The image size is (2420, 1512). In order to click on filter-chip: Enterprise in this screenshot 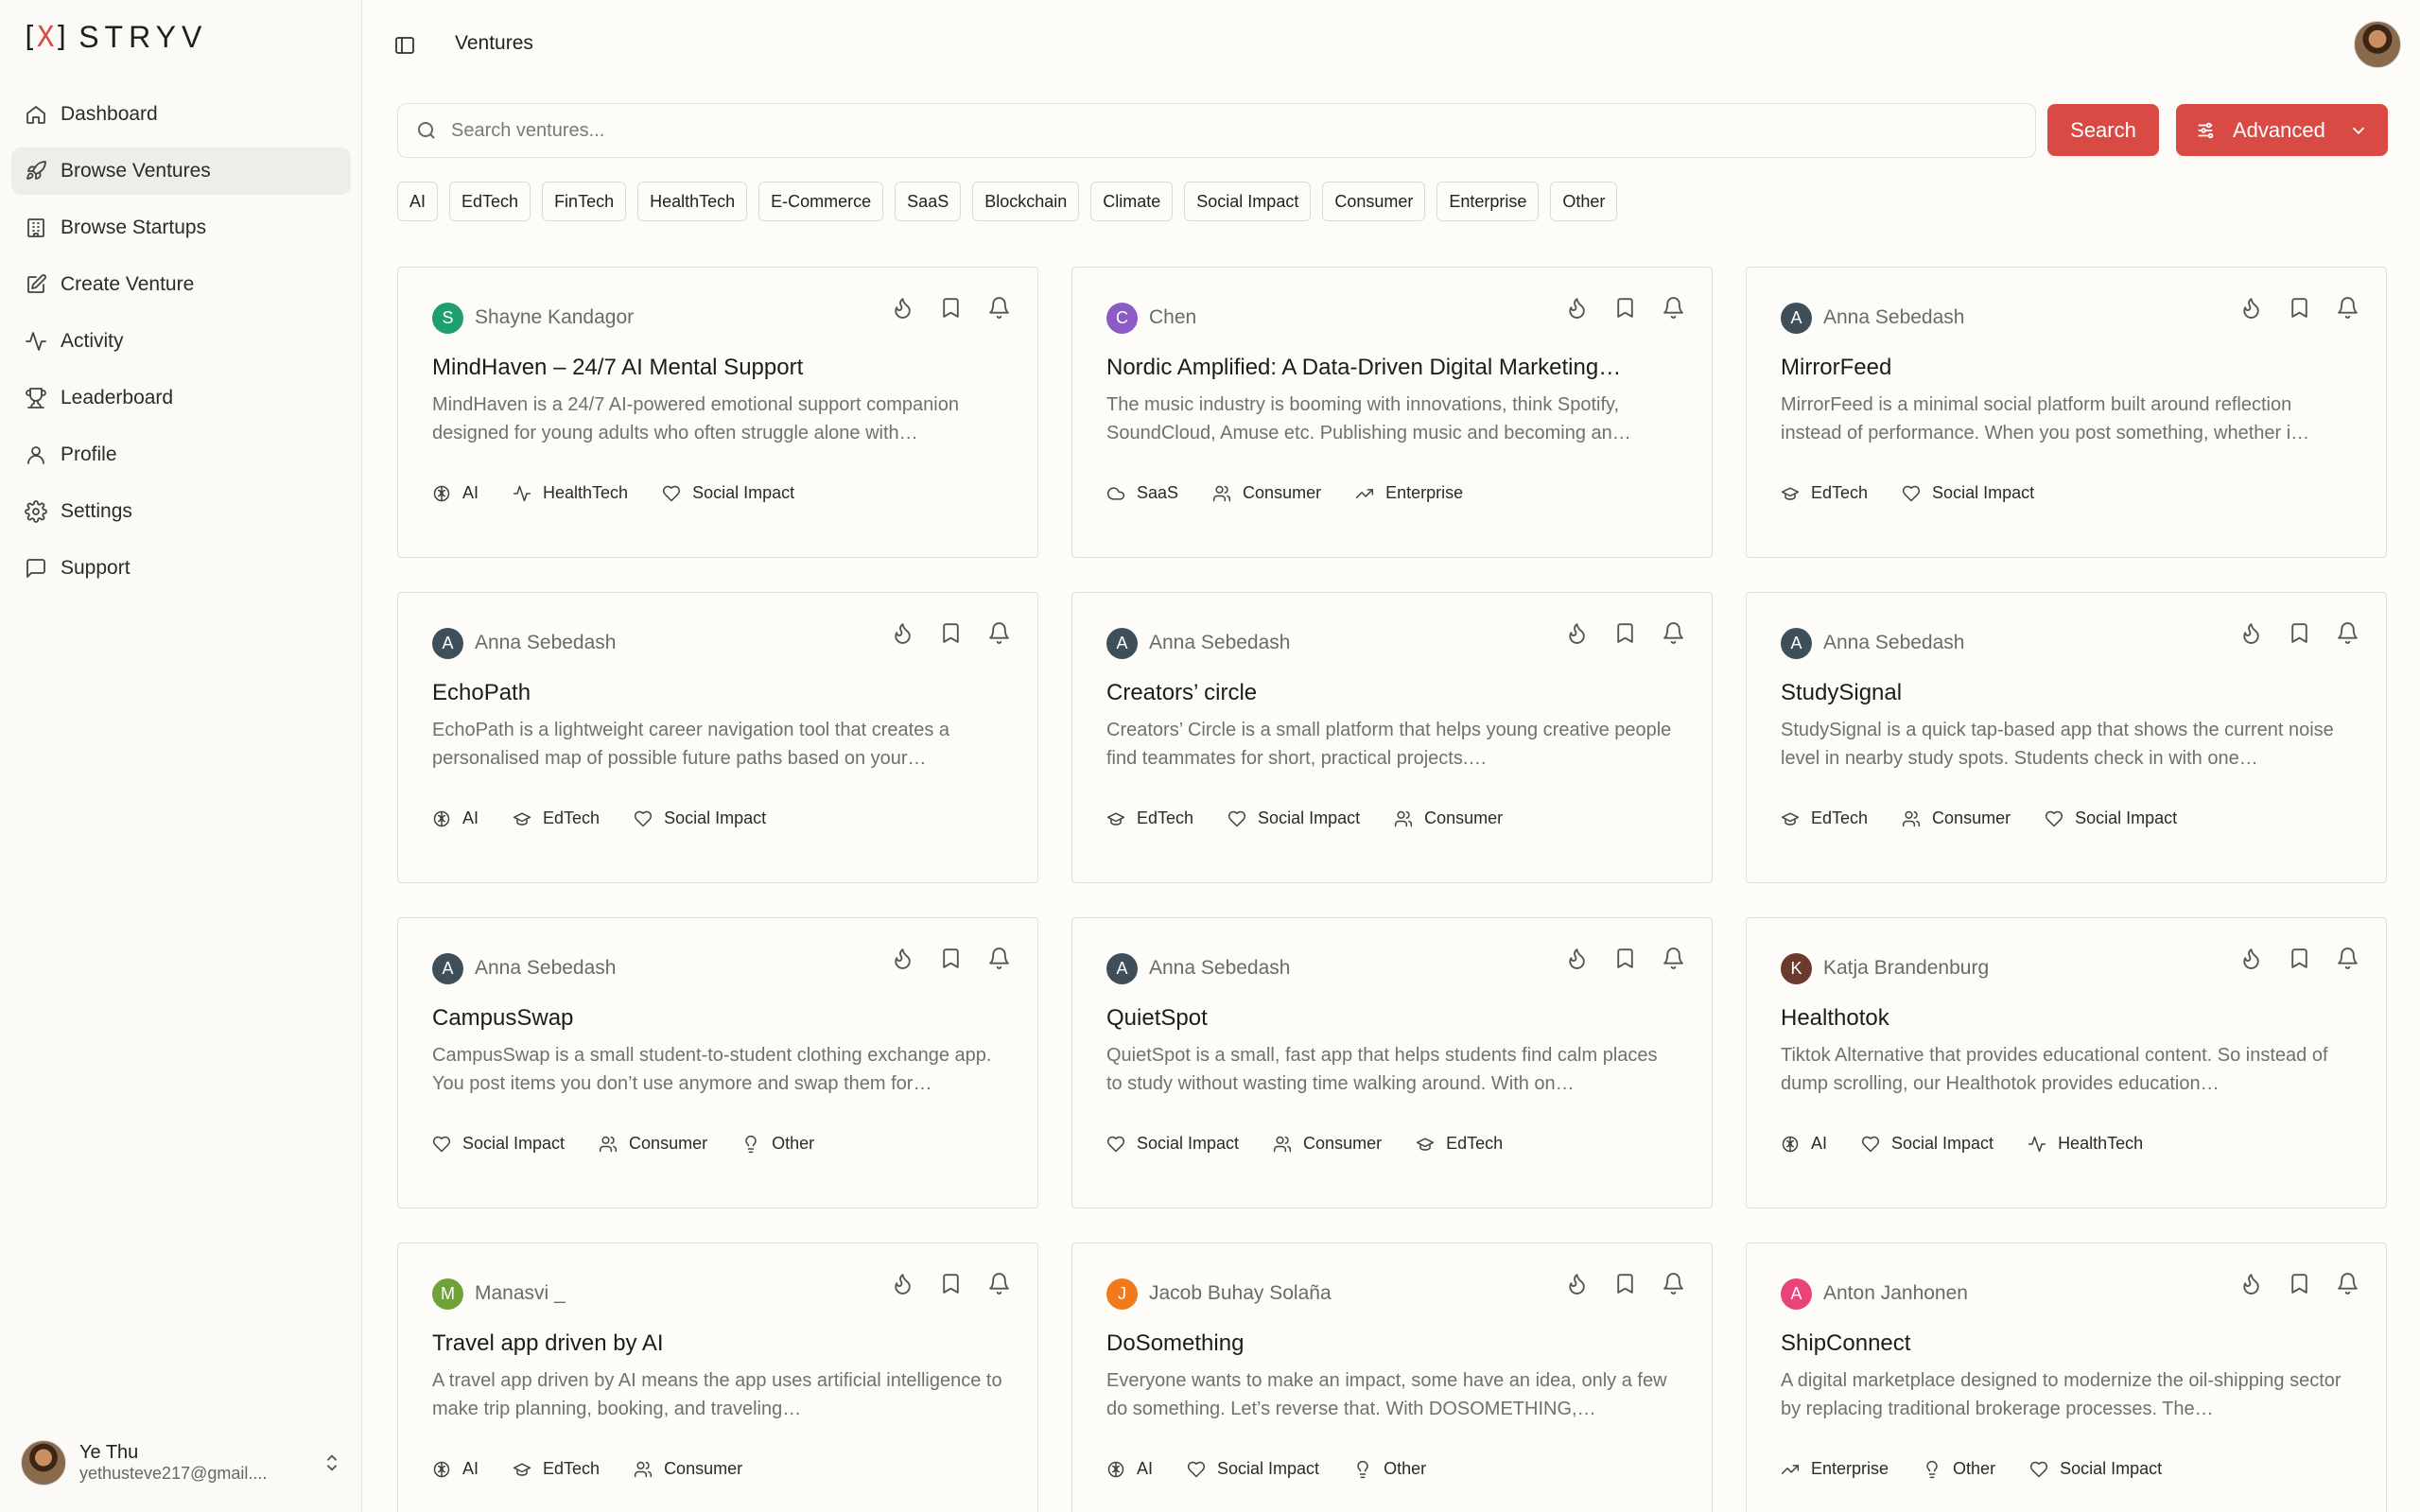, I will do `click(1488, 201)`.